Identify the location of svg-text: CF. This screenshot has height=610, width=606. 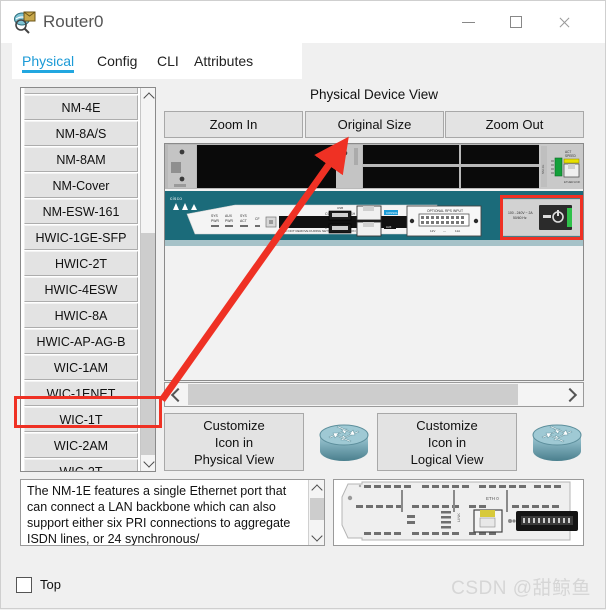
(257, 219).